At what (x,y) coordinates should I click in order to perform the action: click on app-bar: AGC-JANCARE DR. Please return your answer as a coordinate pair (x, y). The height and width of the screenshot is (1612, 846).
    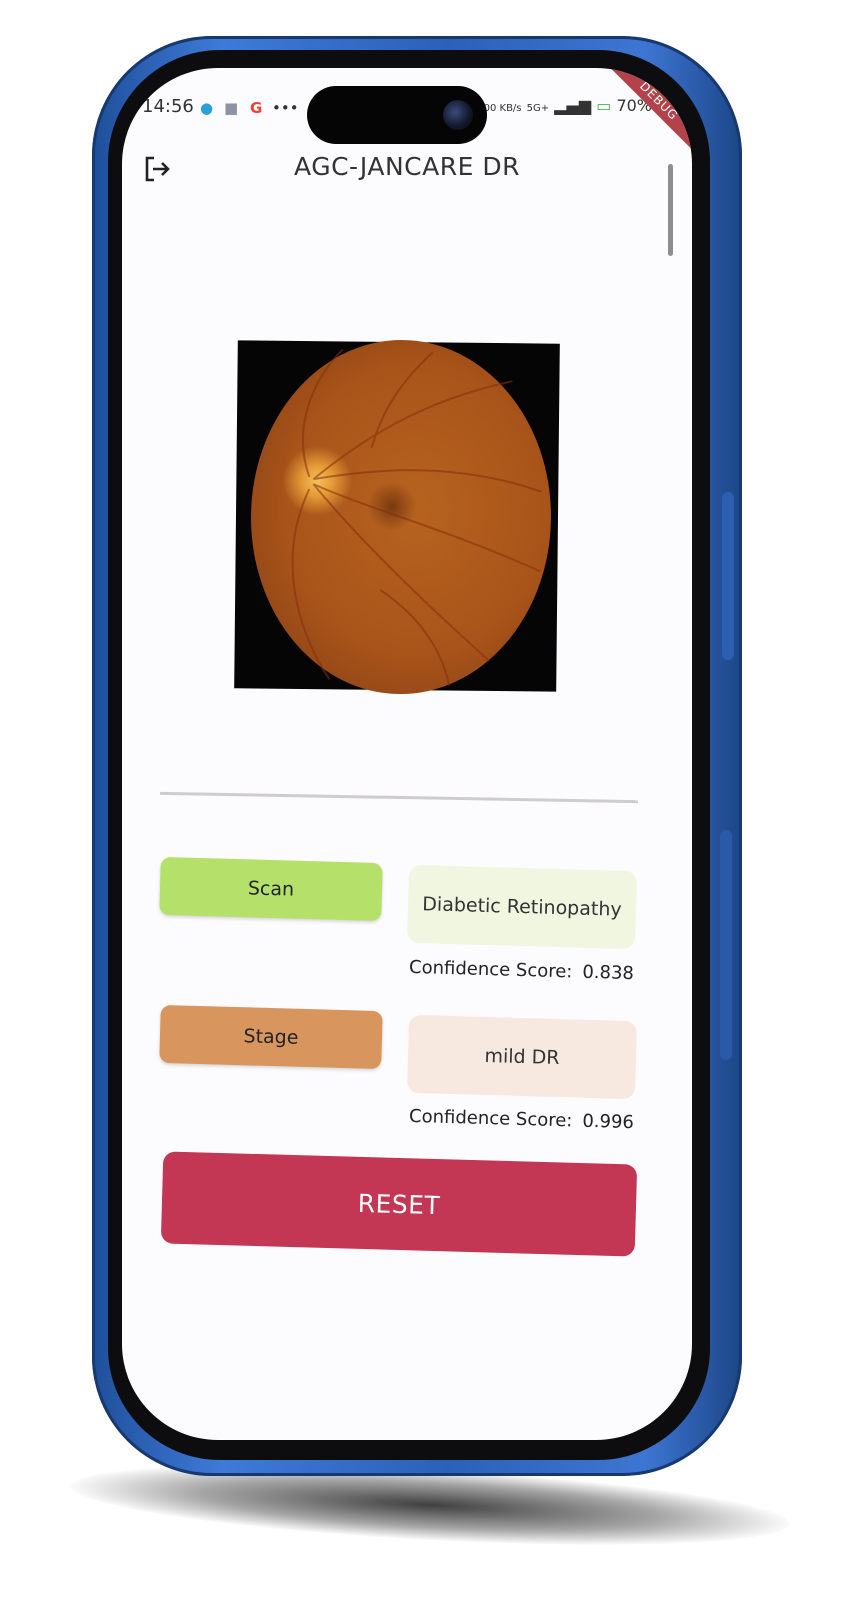
    Looking at the image, I should click on (407, 176).